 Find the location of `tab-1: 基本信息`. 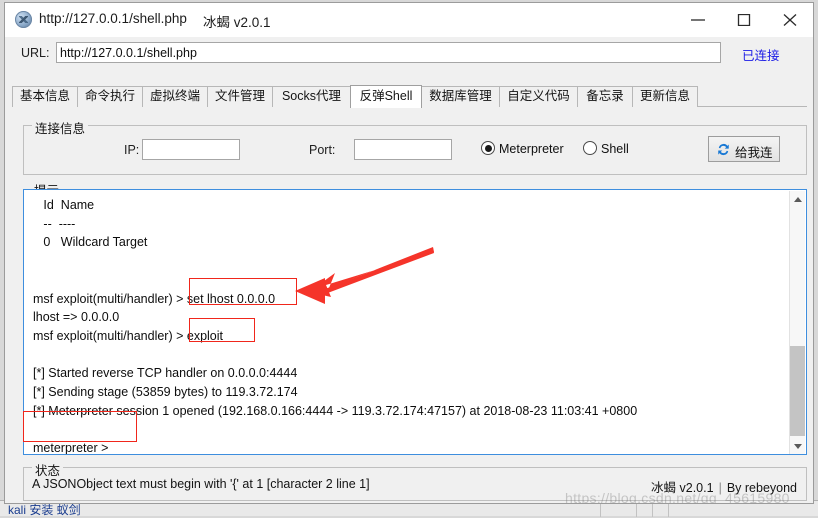

tab-1: 基本信息 is located at coordinates (45, 96).